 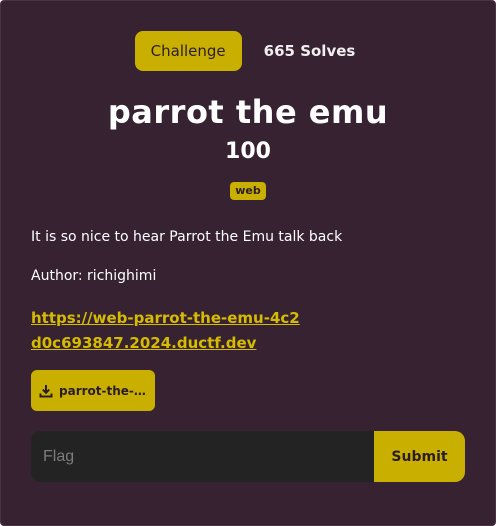 I want to click on tab-solves: 665 Solves, so click(x=310, y=51).